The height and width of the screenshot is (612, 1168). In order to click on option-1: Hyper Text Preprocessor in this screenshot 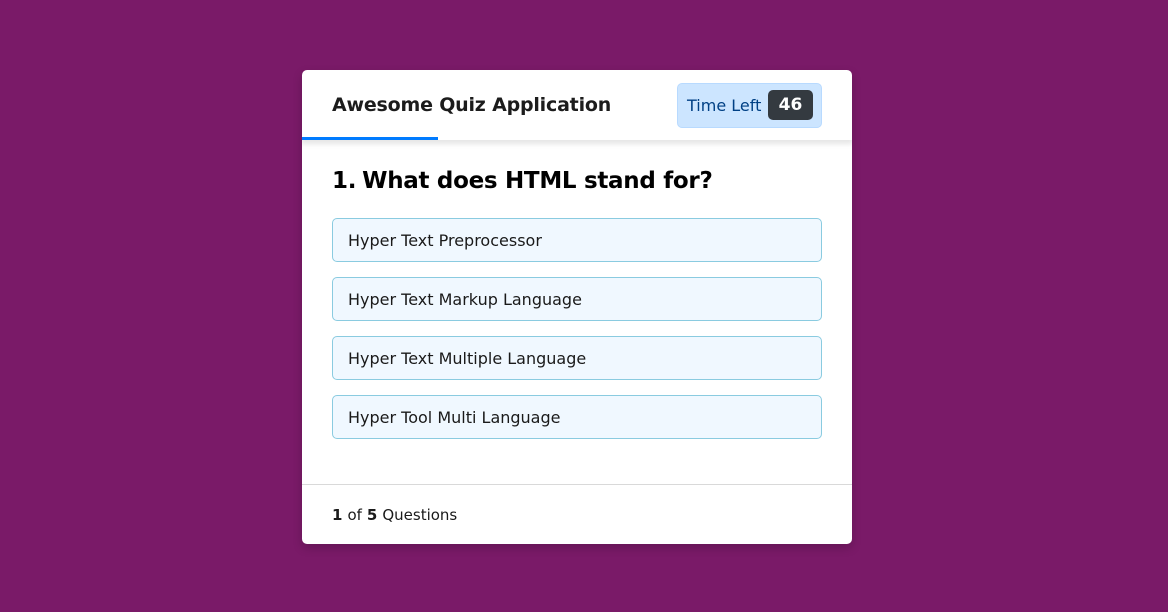, I will do `click(577, 240)`.